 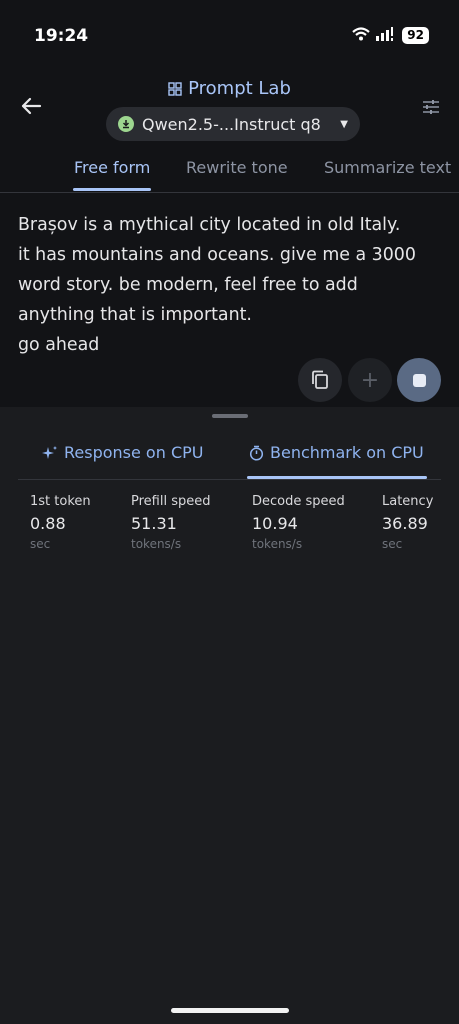 I want to click on plus-icon: +, so click(x=370, y=380).